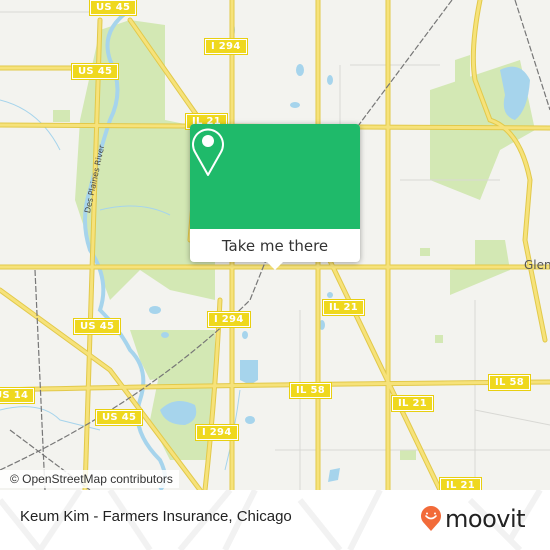 The image size is (550, 550). I want to click on popup-pointer, so click(275, 266).